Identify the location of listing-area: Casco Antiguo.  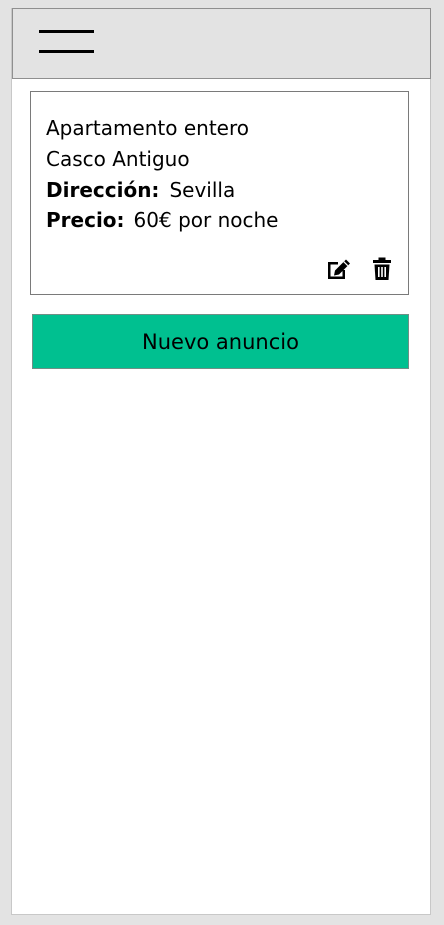
(118, 159).